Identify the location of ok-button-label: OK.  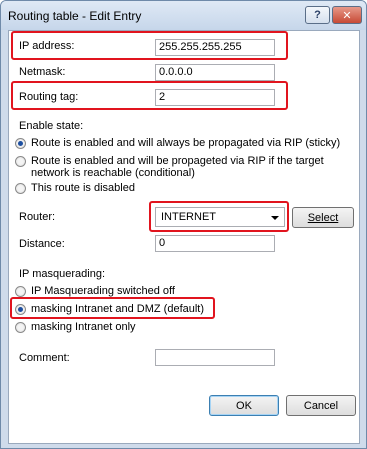
(244, 405).